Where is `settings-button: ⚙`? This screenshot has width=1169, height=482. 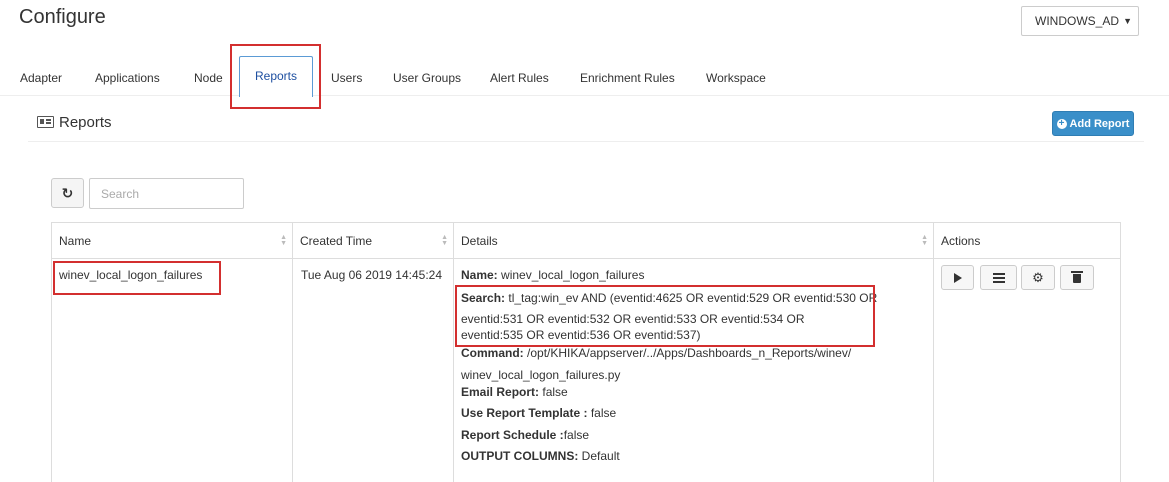
settings-button: ⚙ is located at coordinates (1038, 277).